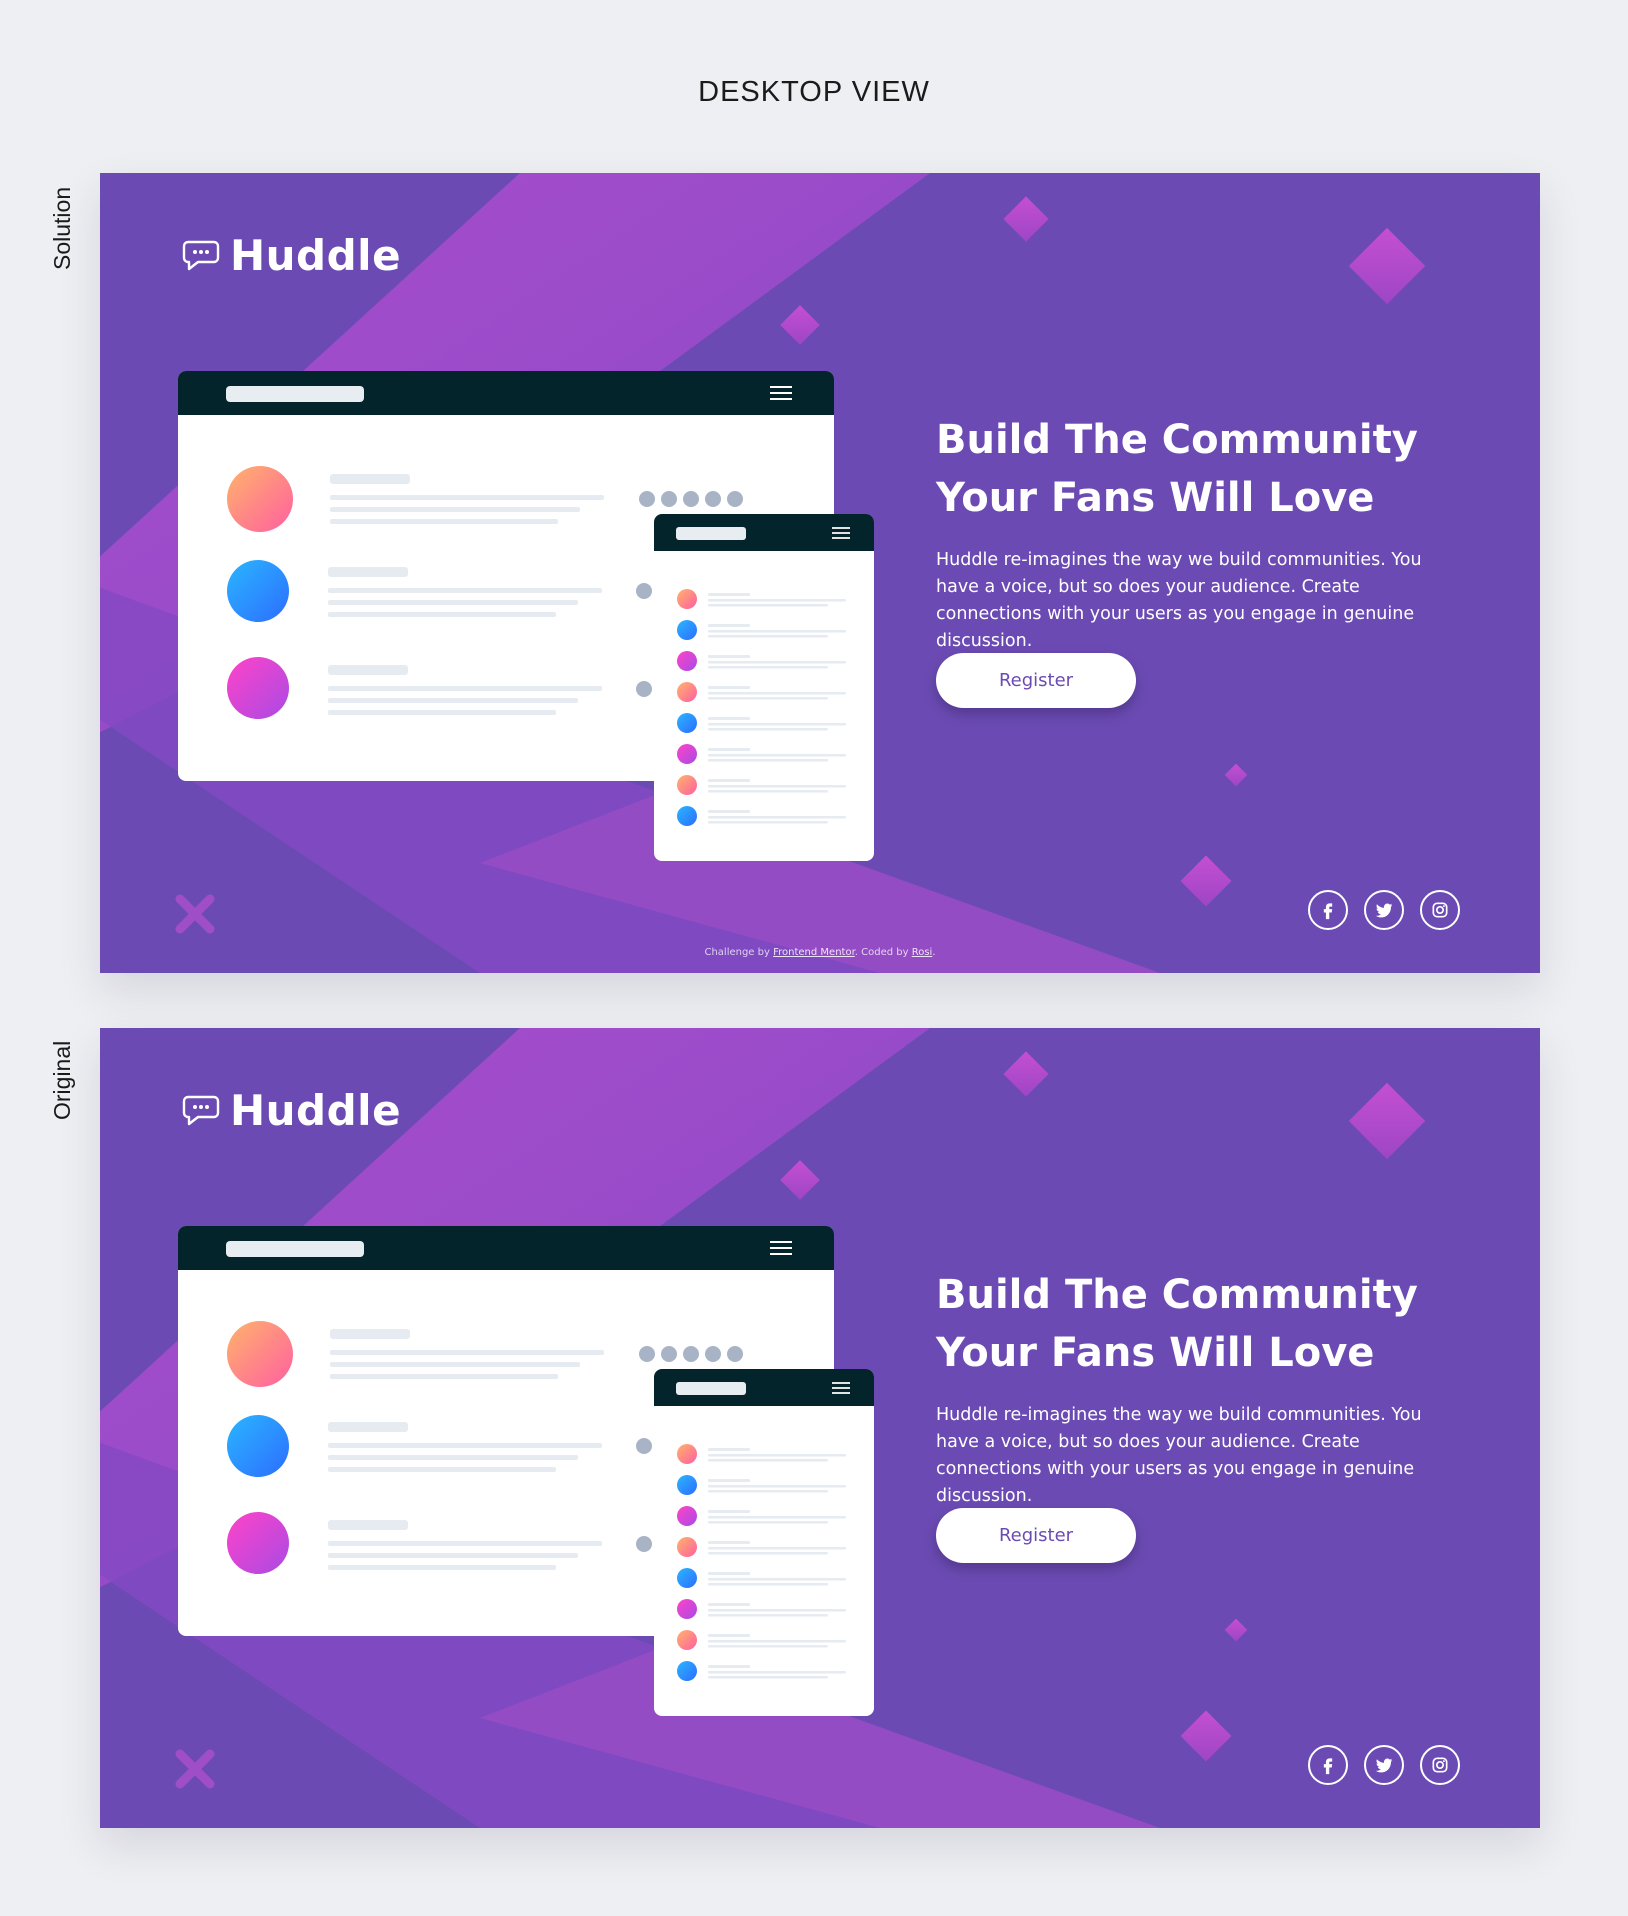  Describe the element at coordinates (737, 952) in the screenshot. I see `attribution-prefix: Challenge by` at that location.